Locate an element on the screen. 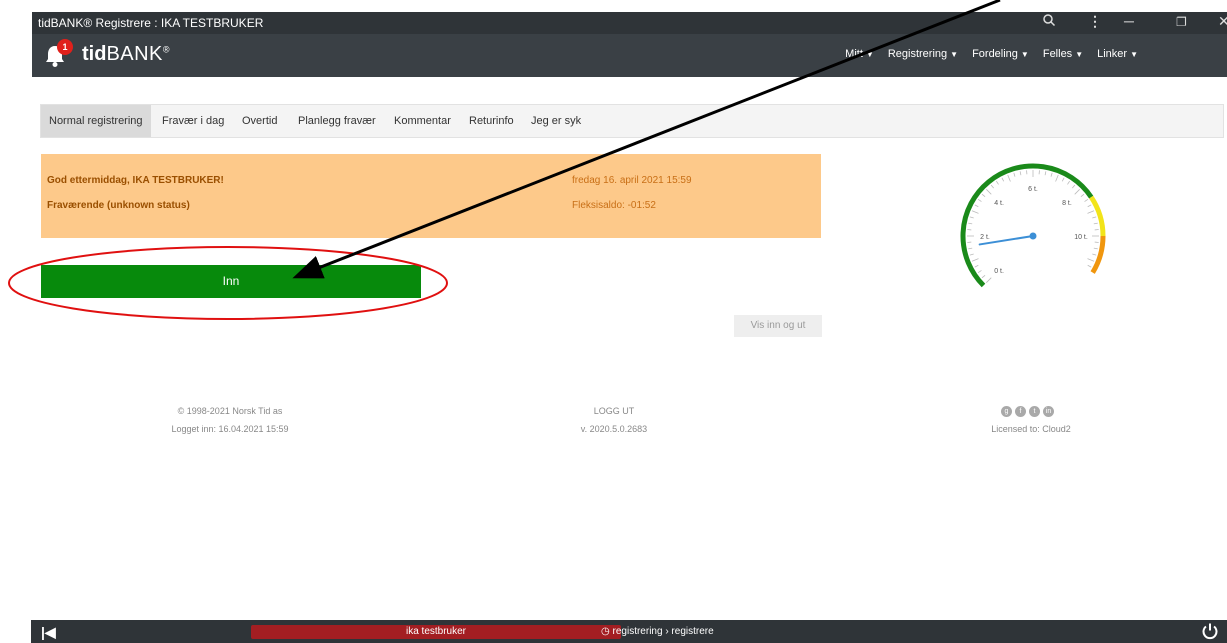 This screenshot has height=643, width=1227. gauge-label: 0 t. is located at coordinates (999, 271).